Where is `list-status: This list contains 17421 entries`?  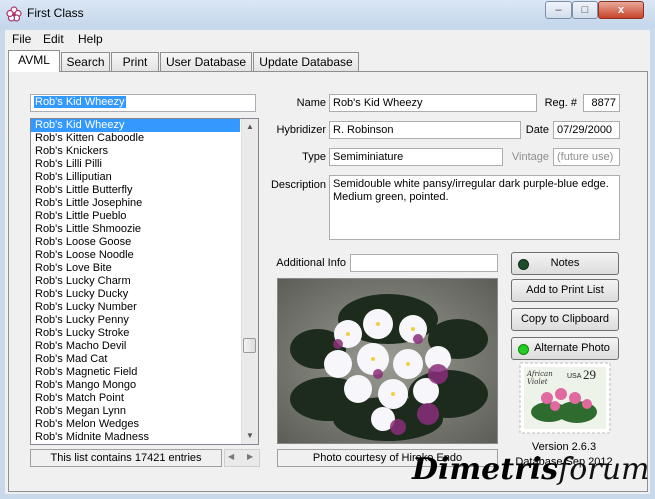 list-status: This list contains 17421 entries is located at coordinates (126, 458).